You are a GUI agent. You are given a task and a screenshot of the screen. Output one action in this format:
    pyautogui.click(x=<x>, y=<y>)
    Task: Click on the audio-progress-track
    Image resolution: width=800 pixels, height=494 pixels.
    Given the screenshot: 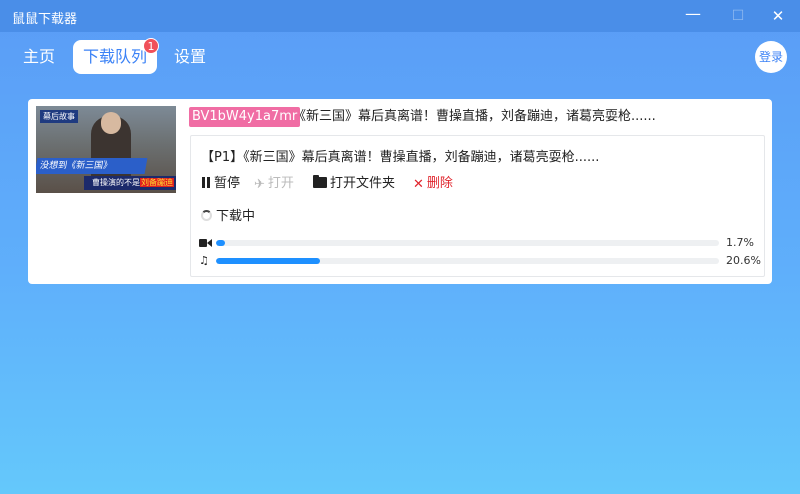 What is the action you would take?
    pyautogui.click(x=467, y=261)
    